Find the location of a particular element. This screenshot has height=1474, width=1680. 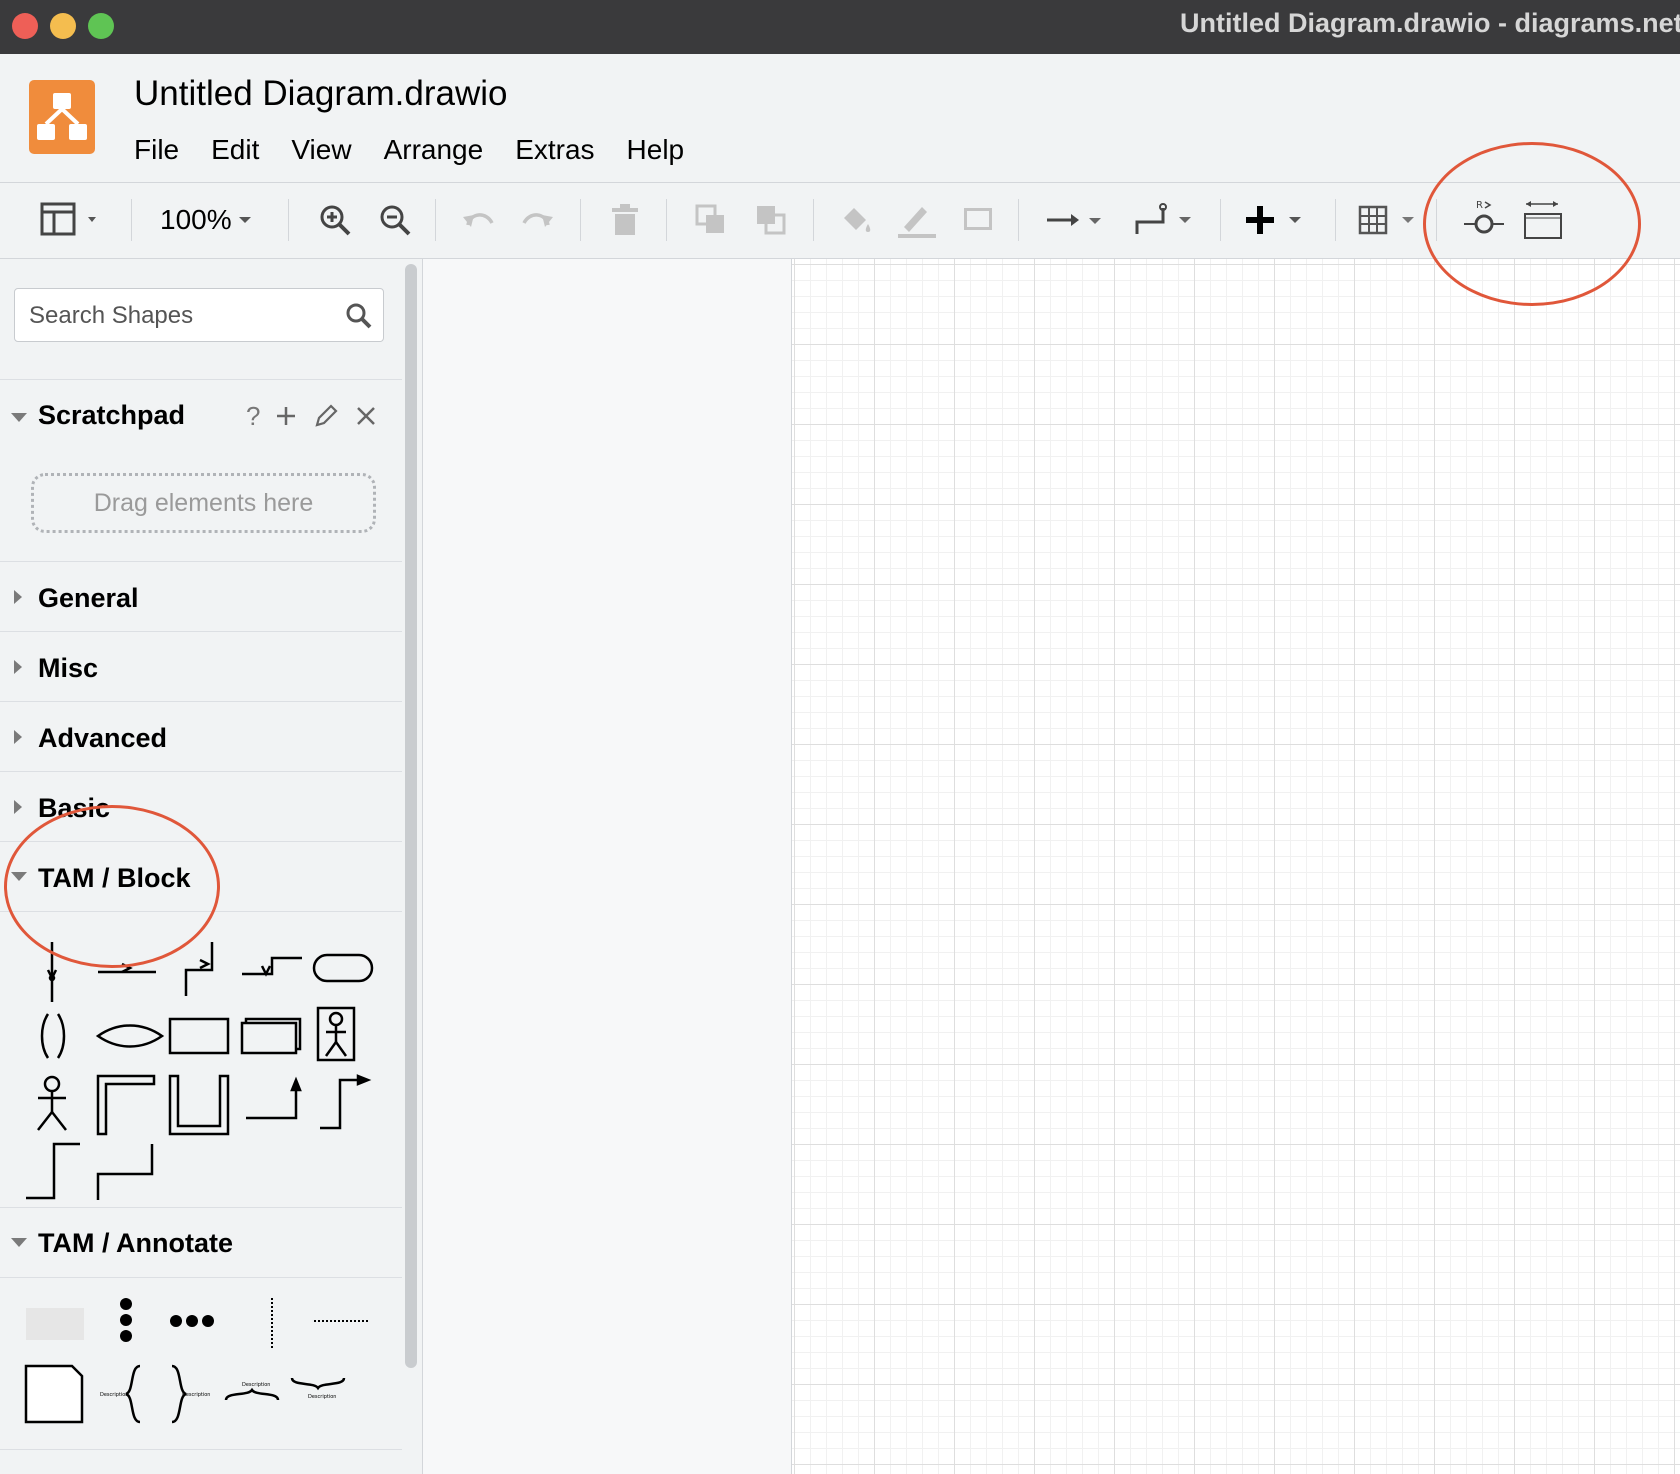

minimize-window-button is located at coordinates (63, 26).